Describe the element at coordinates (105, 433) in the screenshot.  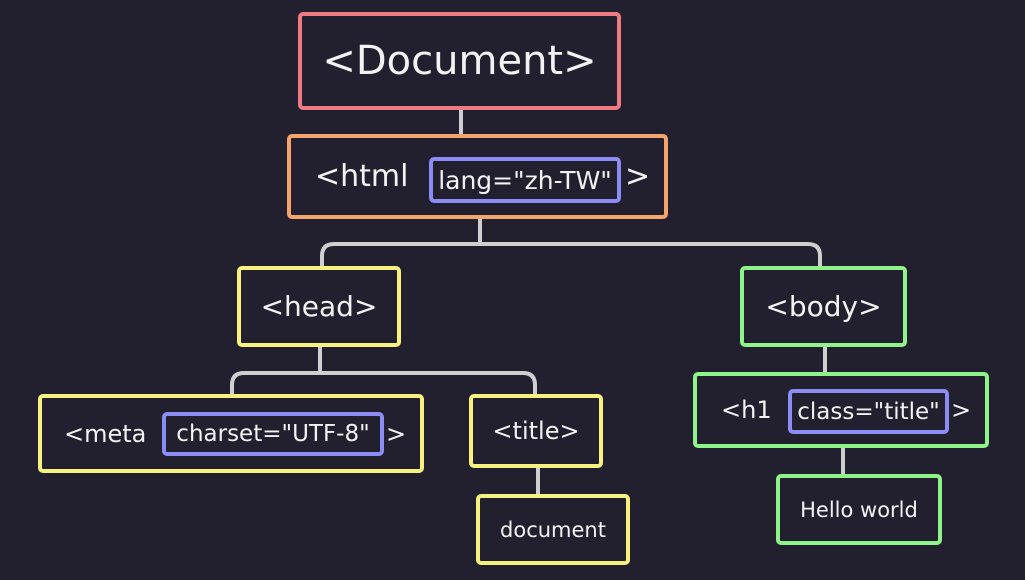
I see `meta-label: <meta` at that location.